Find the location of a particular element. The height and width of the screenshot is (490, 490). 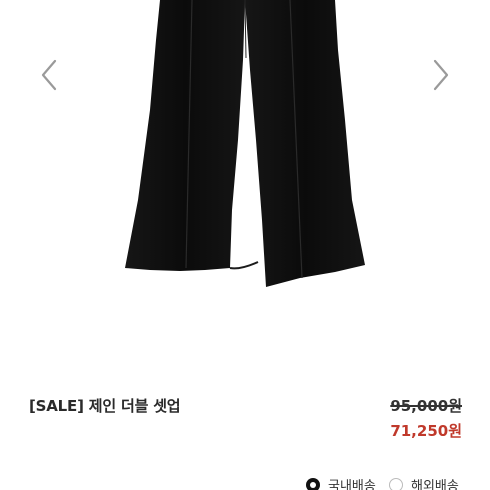

shipping-domestic-label: 국내배송 is located at coordinates (352, 484).